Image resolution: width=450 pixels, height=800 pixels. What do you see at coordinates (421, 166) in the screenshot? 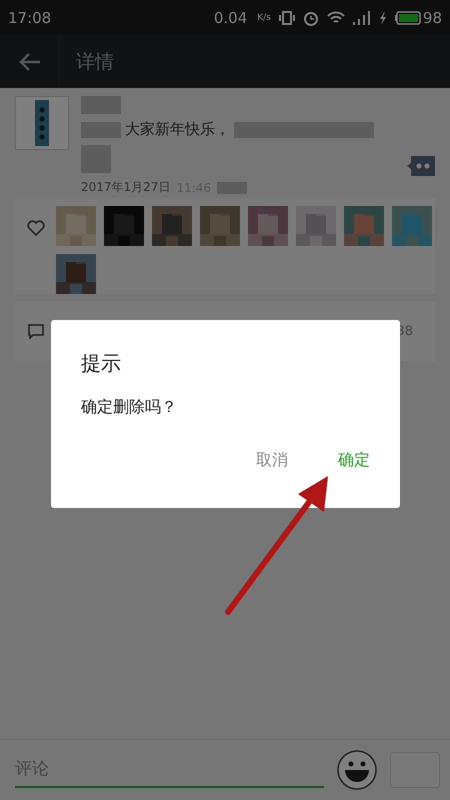
I see `more-comment-icon` at bounding box center [421, 166].